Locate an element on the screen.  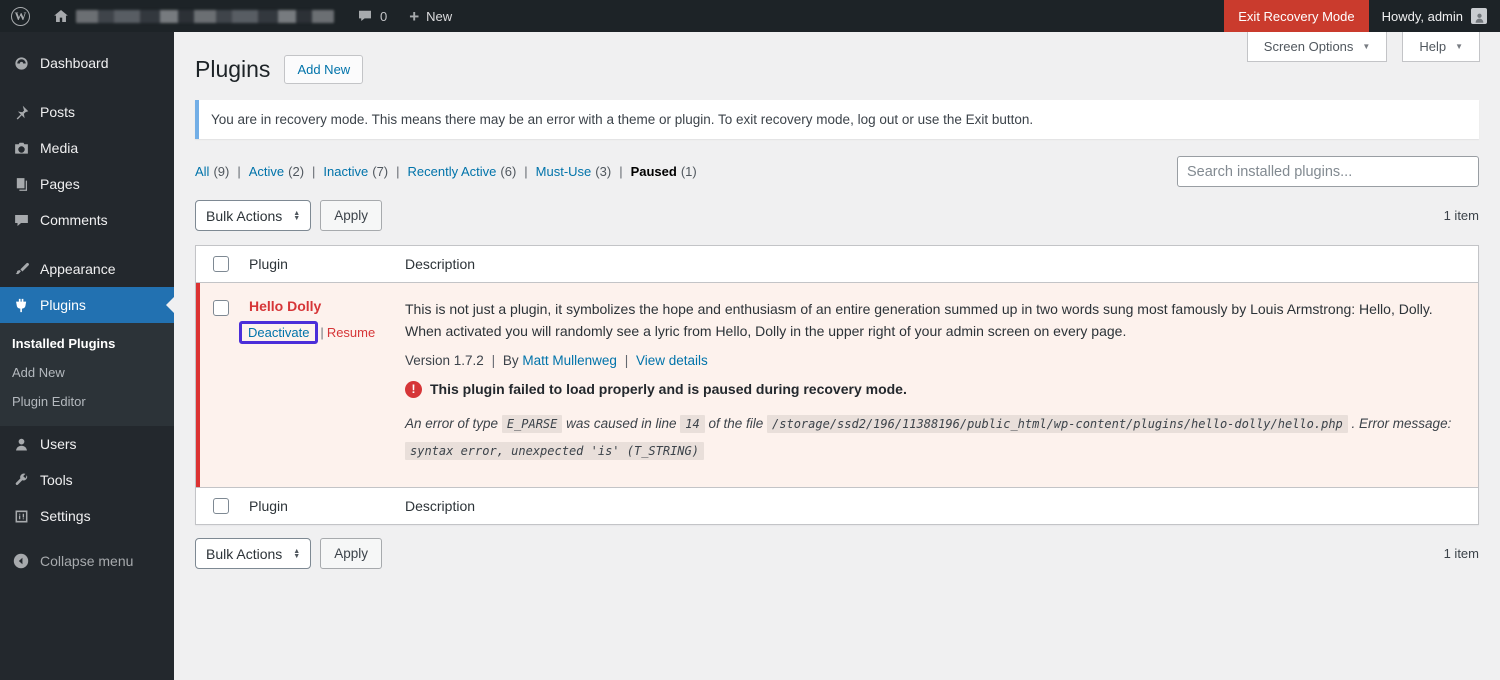
error-text: of the file is located at coordinates (736, 423).